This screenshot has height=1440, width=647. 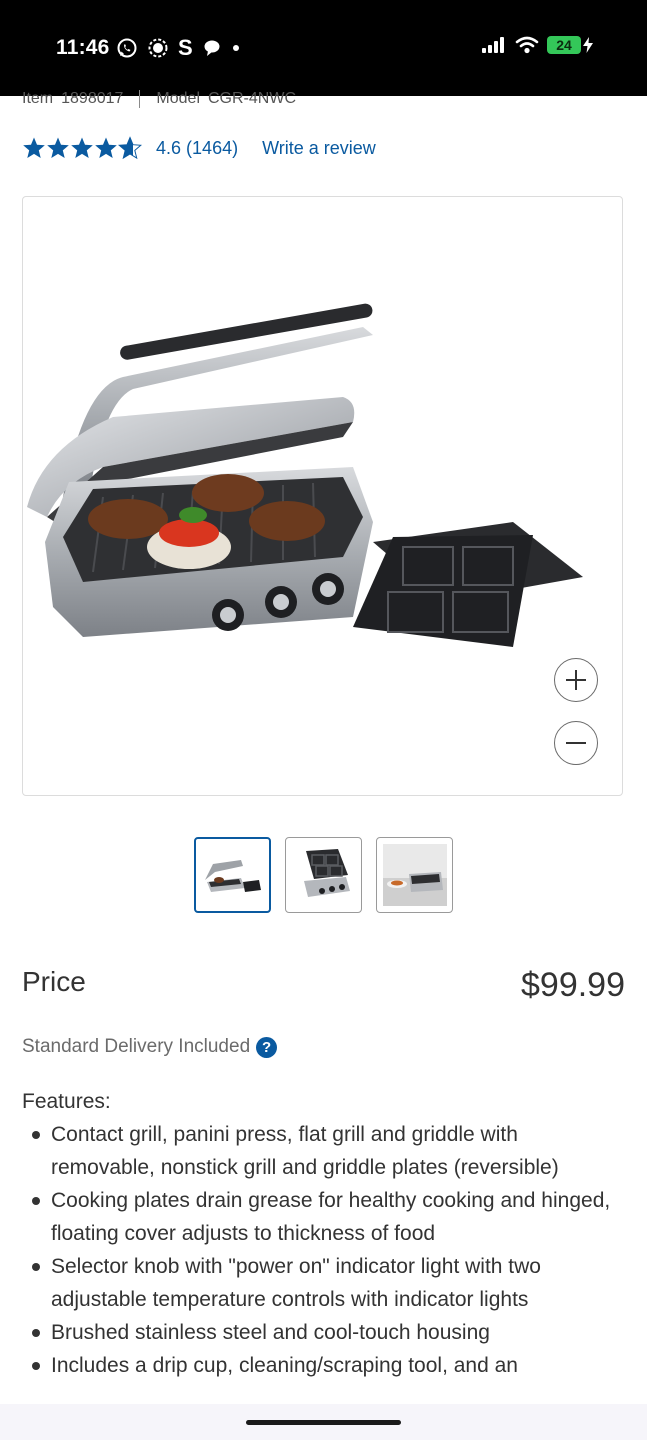 I want to click on dot-icon, so click(x=235, y=48).